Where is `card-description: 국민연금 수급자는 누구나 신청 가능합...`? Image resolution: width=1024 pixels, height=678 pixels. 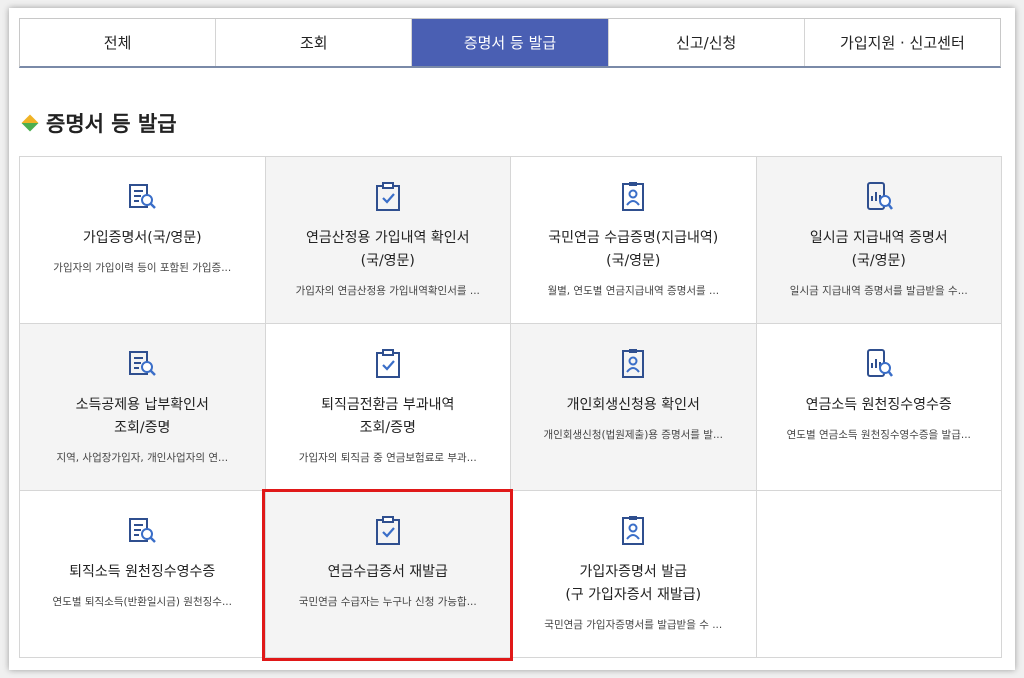 card-description: 국민연금 수급자는 누구나 신청 가능합... is located at coordinates (387, 602).